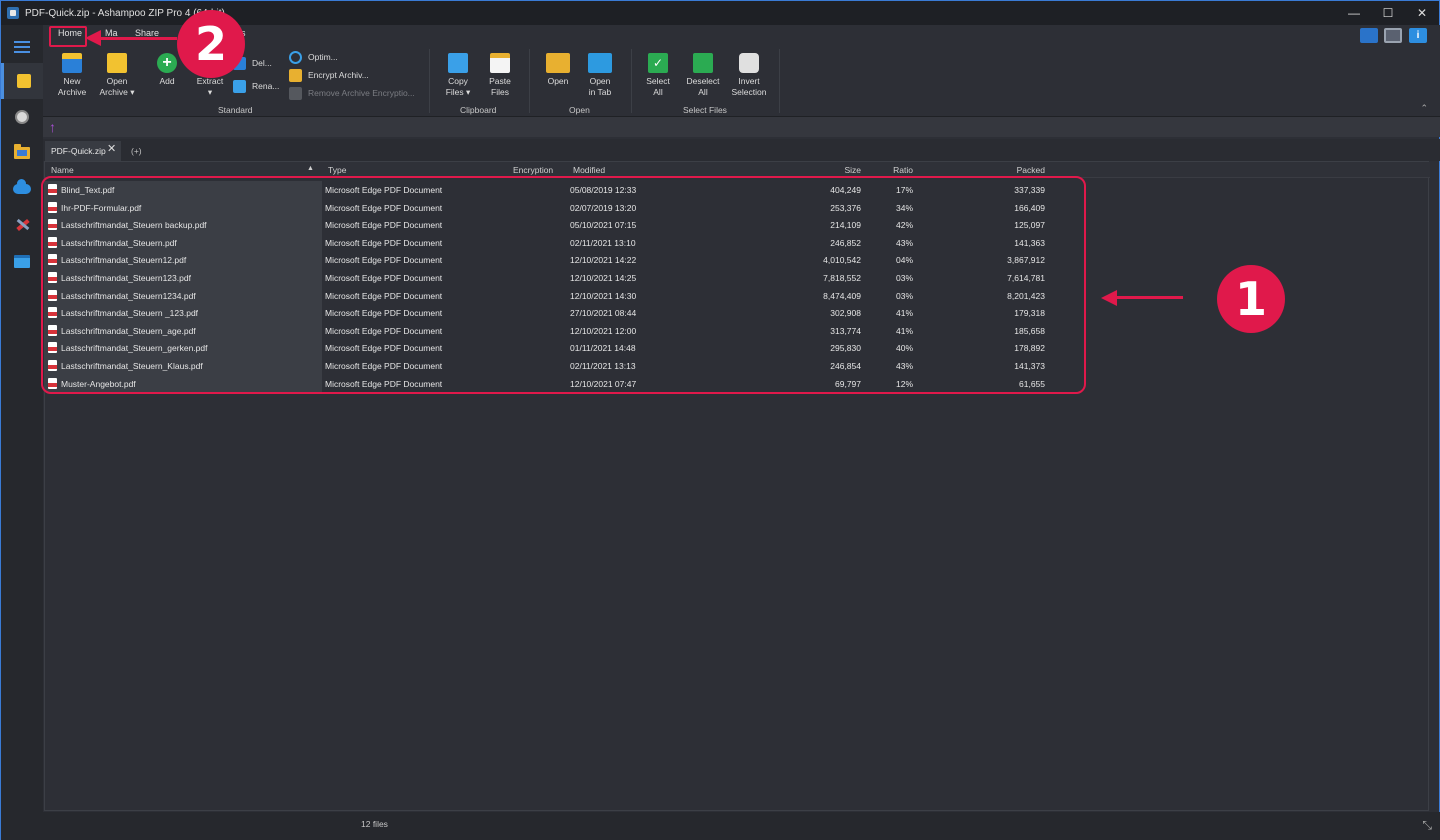 The image size is (1440, 840). I want to click on close-button: ✕, so click(1422, 13).